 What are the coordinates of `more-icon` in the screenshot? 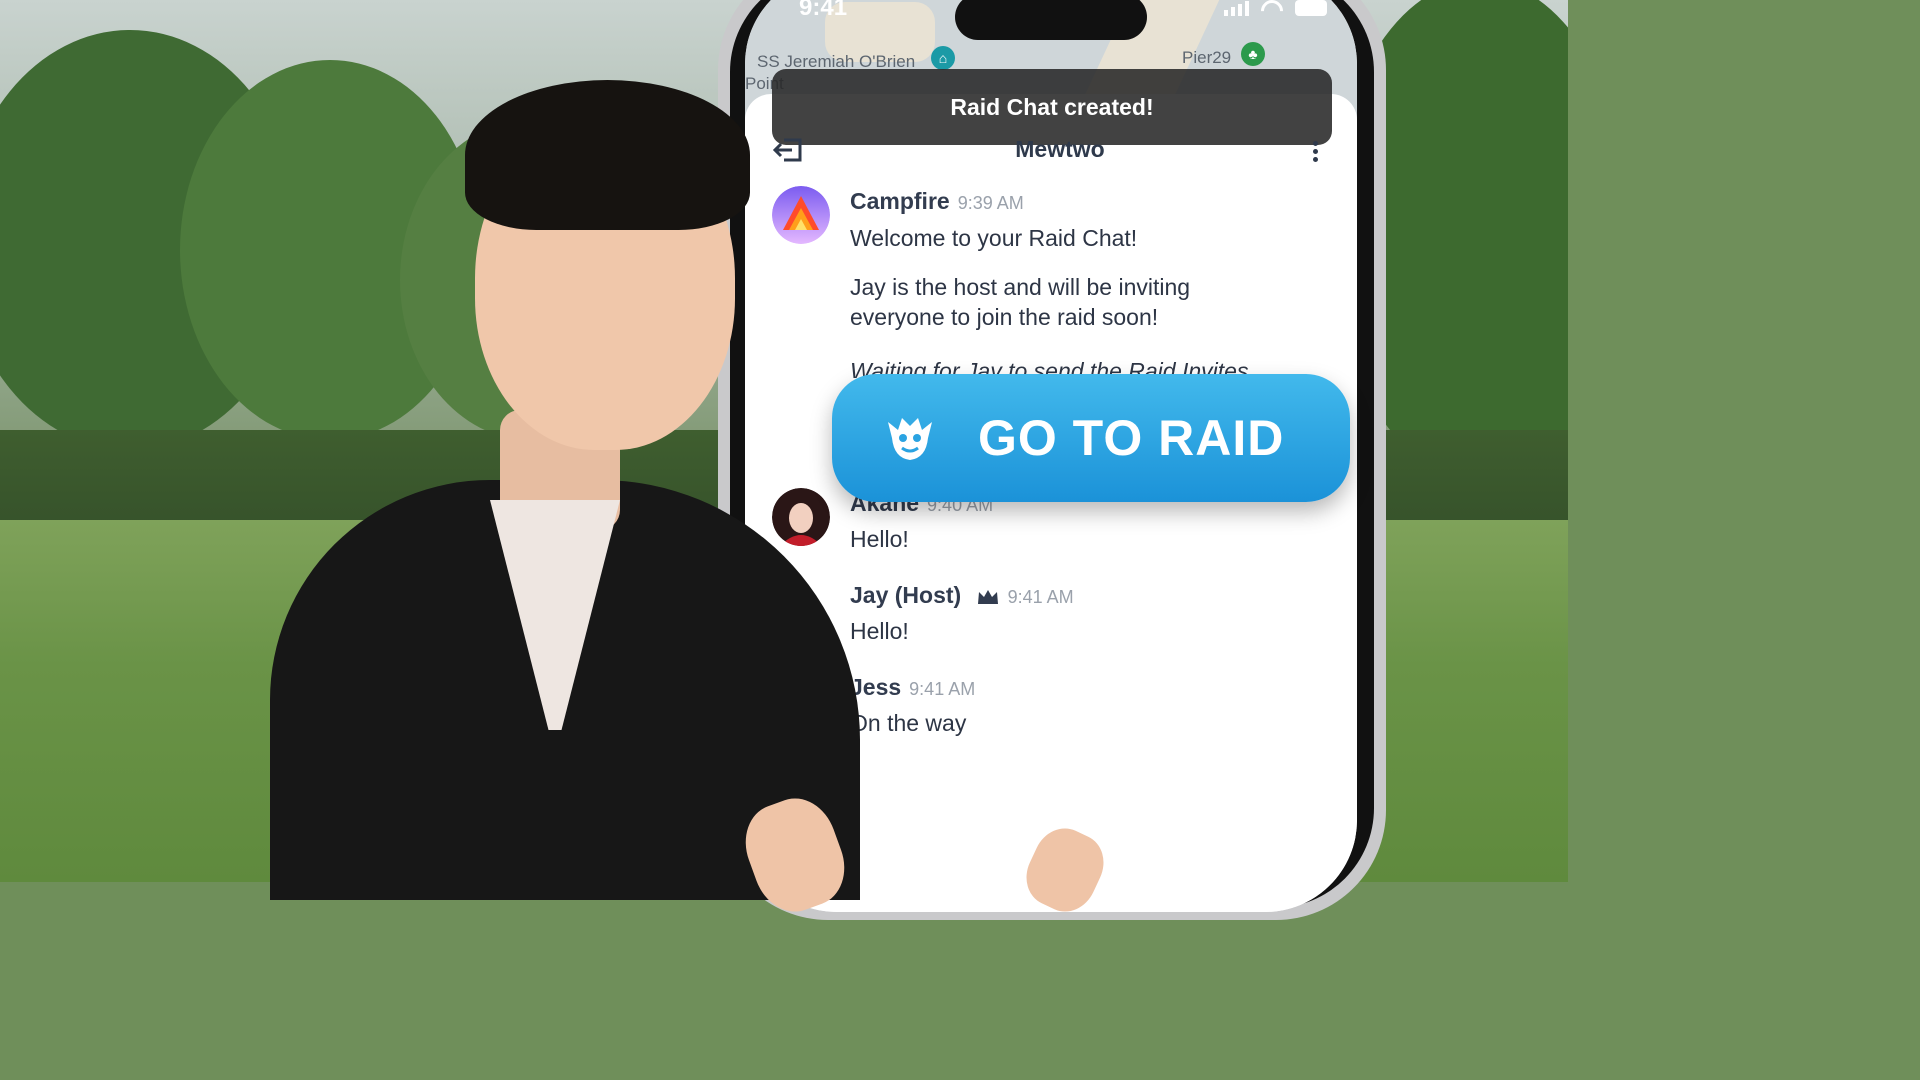 It's located at (1315, 152).